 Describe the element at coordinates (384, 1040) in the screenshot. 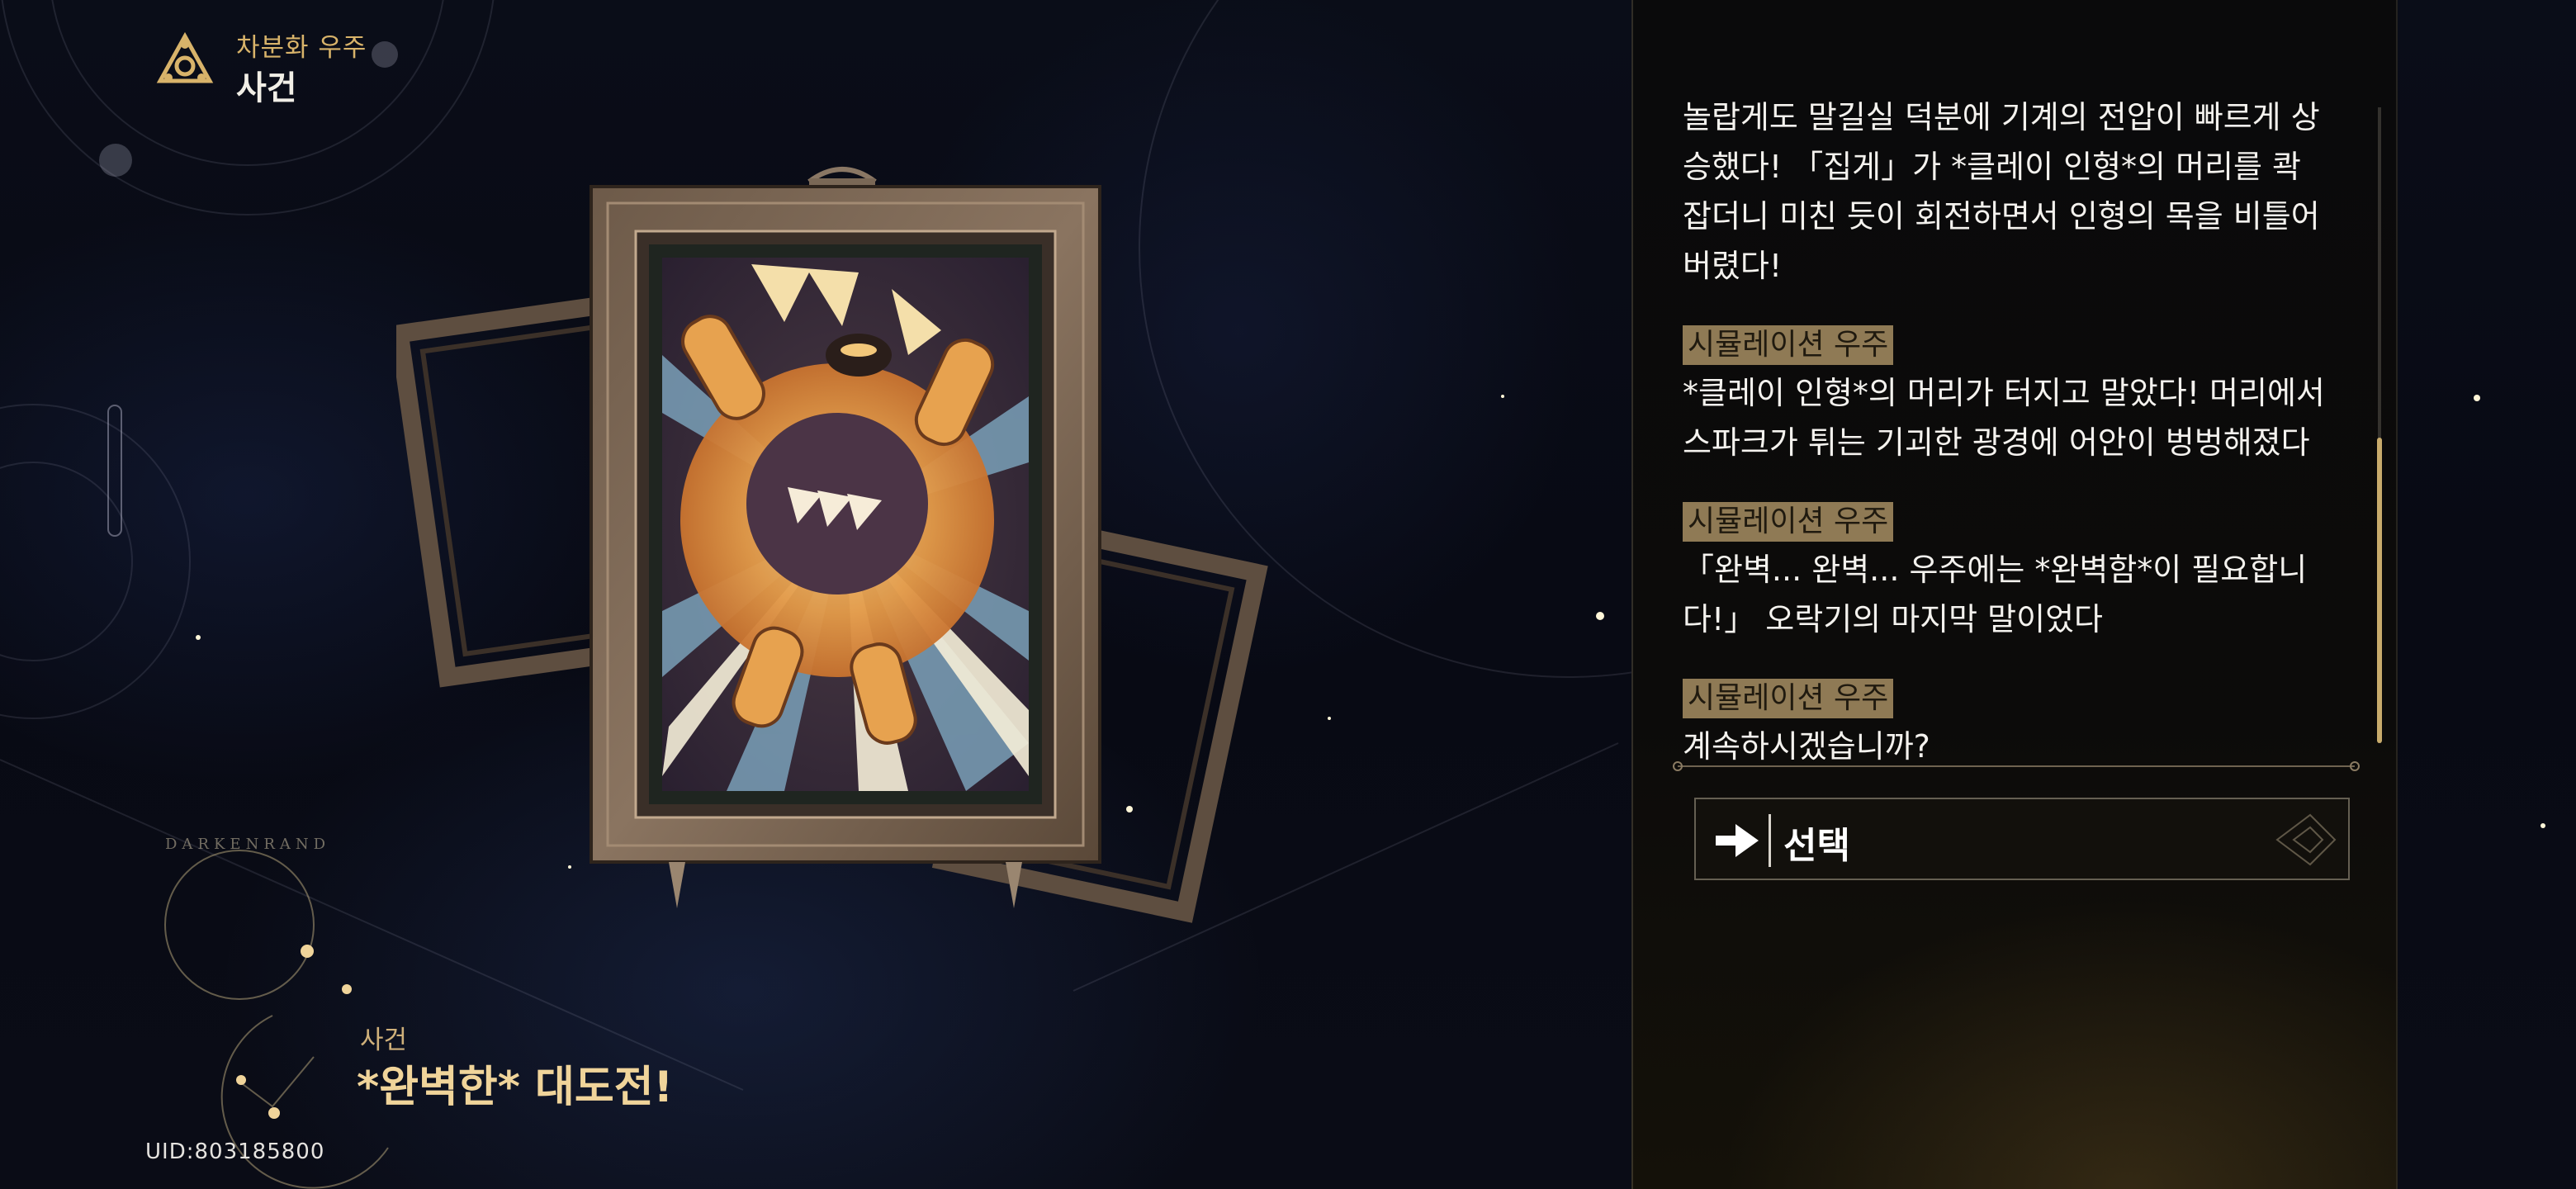

I see `event-category: 사건` at that location.